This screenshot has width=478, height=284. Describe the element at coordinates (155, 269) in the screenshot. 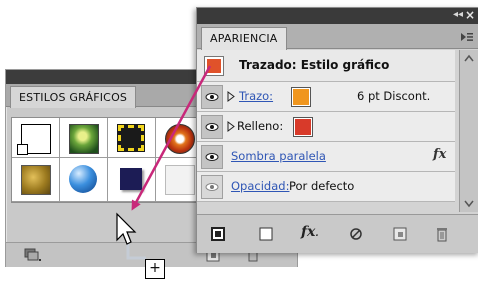

I see `copy-plus-badge-icon: +` at that location.